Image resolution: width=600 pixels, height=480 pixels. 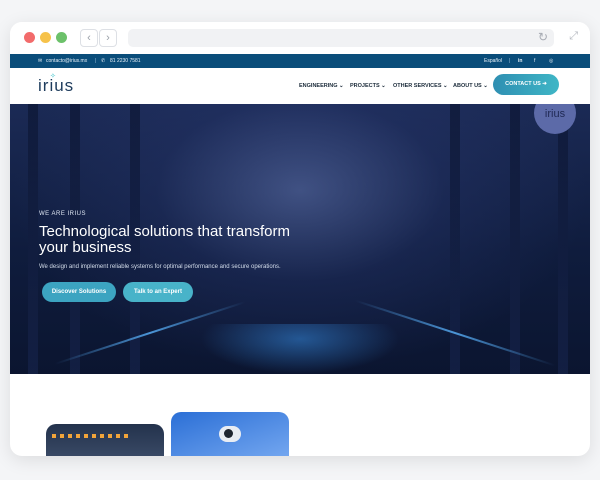 I want to click on nav-projects: PROJECTS ⌄, so click(x=368, y=86).